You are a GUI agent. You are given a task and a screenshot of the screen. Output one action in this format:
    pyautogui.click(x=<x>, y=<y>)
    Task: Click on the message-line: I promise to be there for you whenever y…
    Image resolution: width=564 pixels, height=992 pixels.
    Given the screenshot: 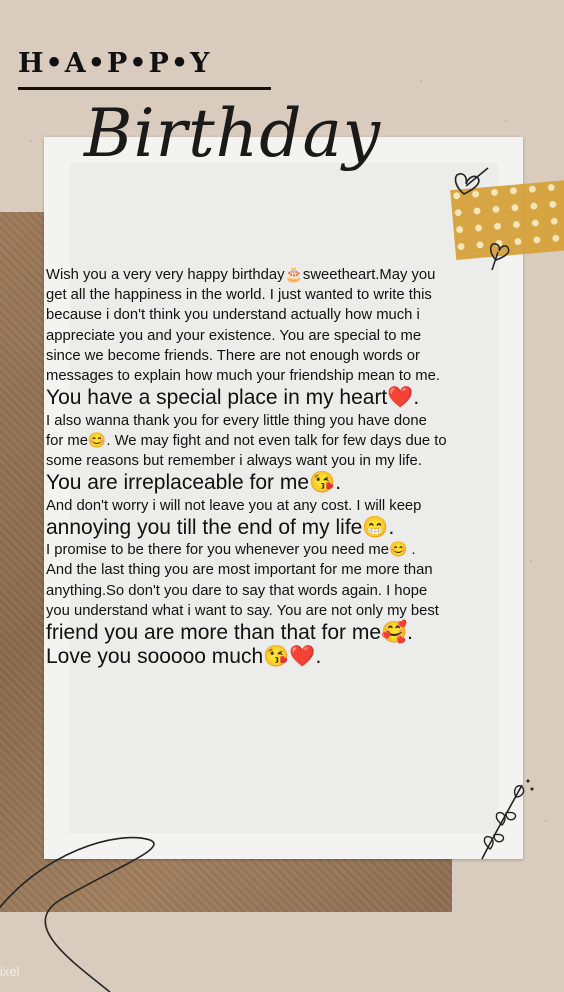 What is the action you would take?
    pyautogui.click(x=231, y=550)
    